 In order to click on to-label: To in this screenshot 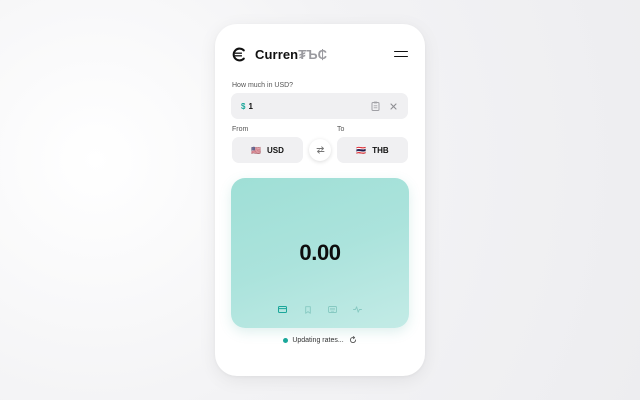, I will do `click(341, 129)`.